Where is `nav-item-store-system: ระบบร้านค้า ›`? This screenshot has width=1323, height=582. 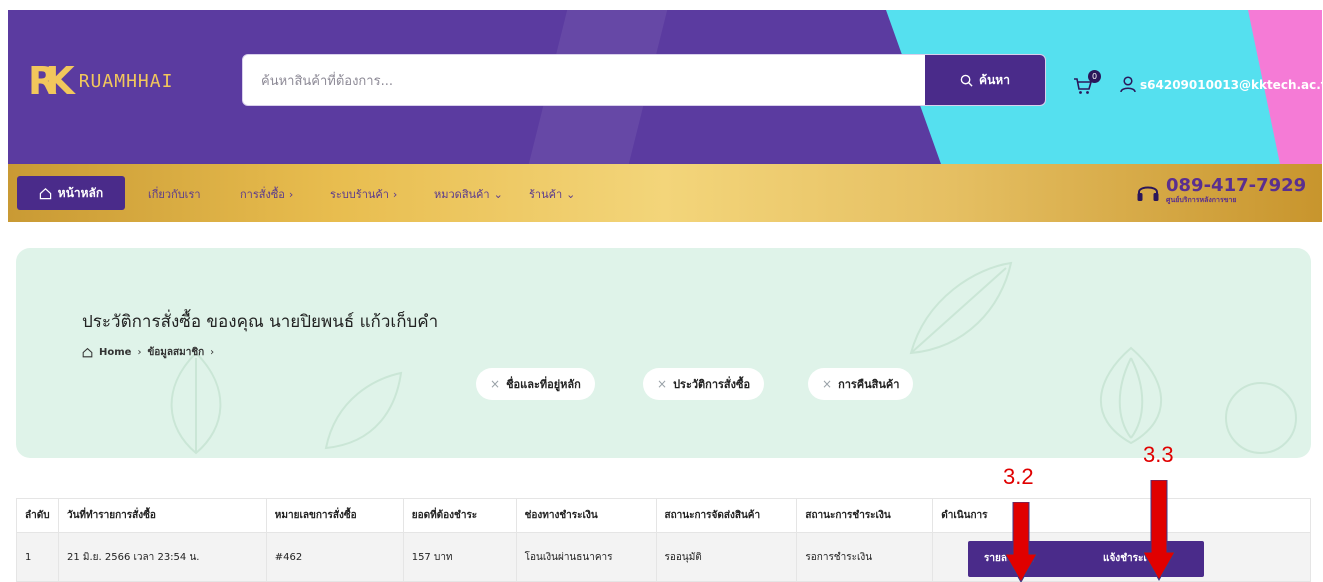
nav-item-store-system: ระบบร้านค้า › is located at coordinates (363, 194).